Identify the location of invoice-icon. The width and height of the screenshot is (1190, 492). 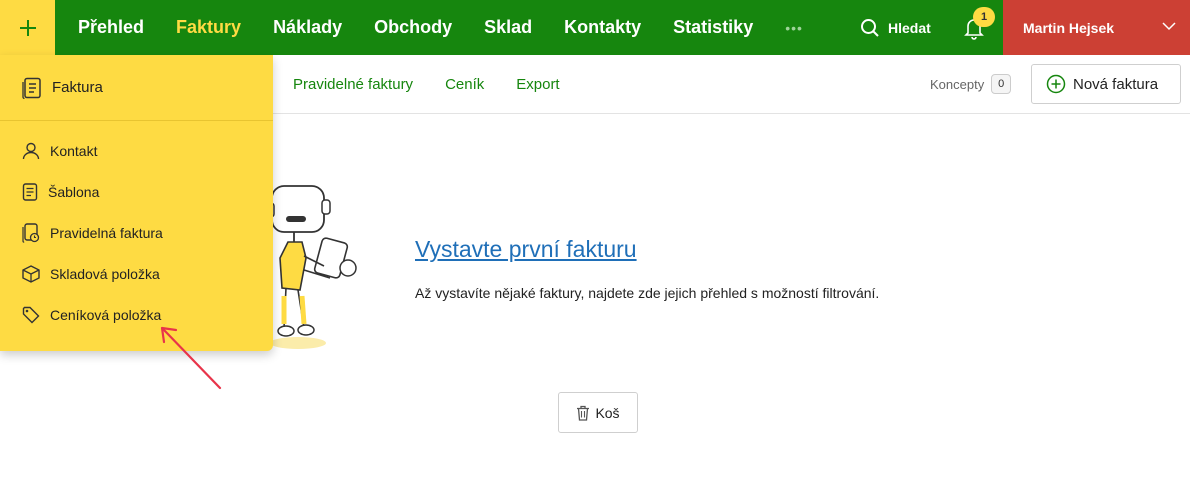
(31, 88).